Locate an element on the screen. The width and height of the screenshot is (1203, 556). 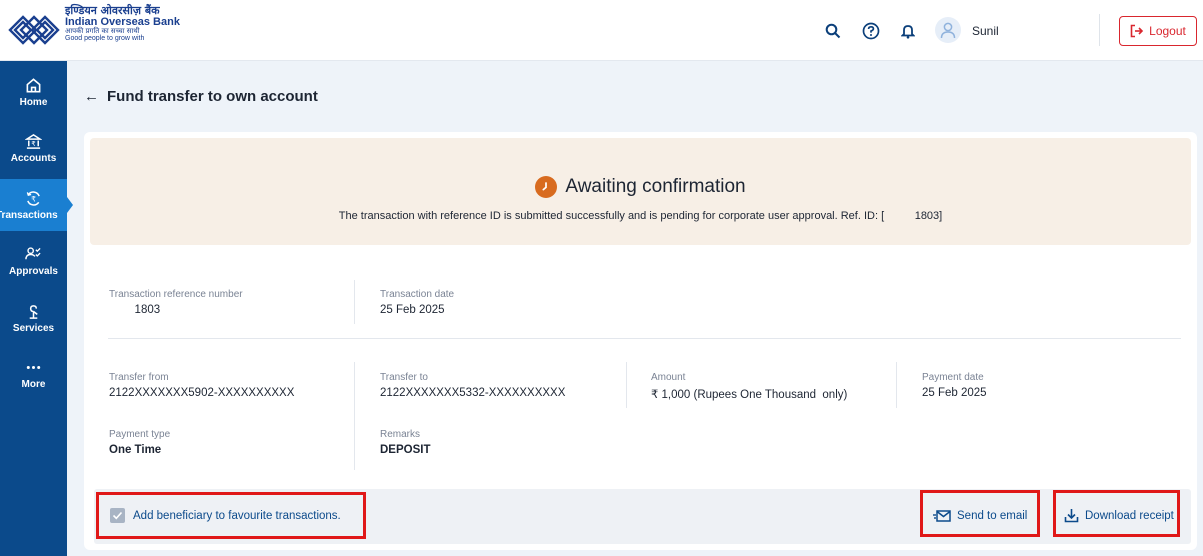
page-title: ← Fund transfer to own account is located at coordinates (201, 96).